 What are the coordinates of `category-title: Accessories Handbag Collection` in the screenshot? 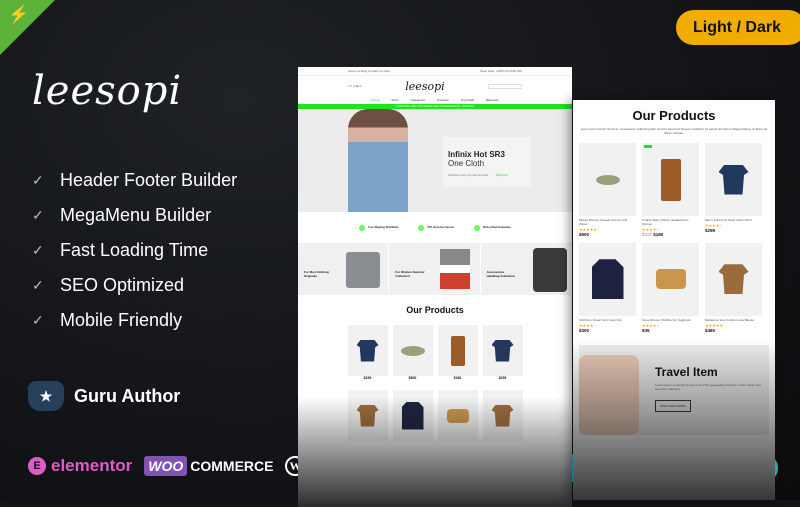 It's located at (500, 274).